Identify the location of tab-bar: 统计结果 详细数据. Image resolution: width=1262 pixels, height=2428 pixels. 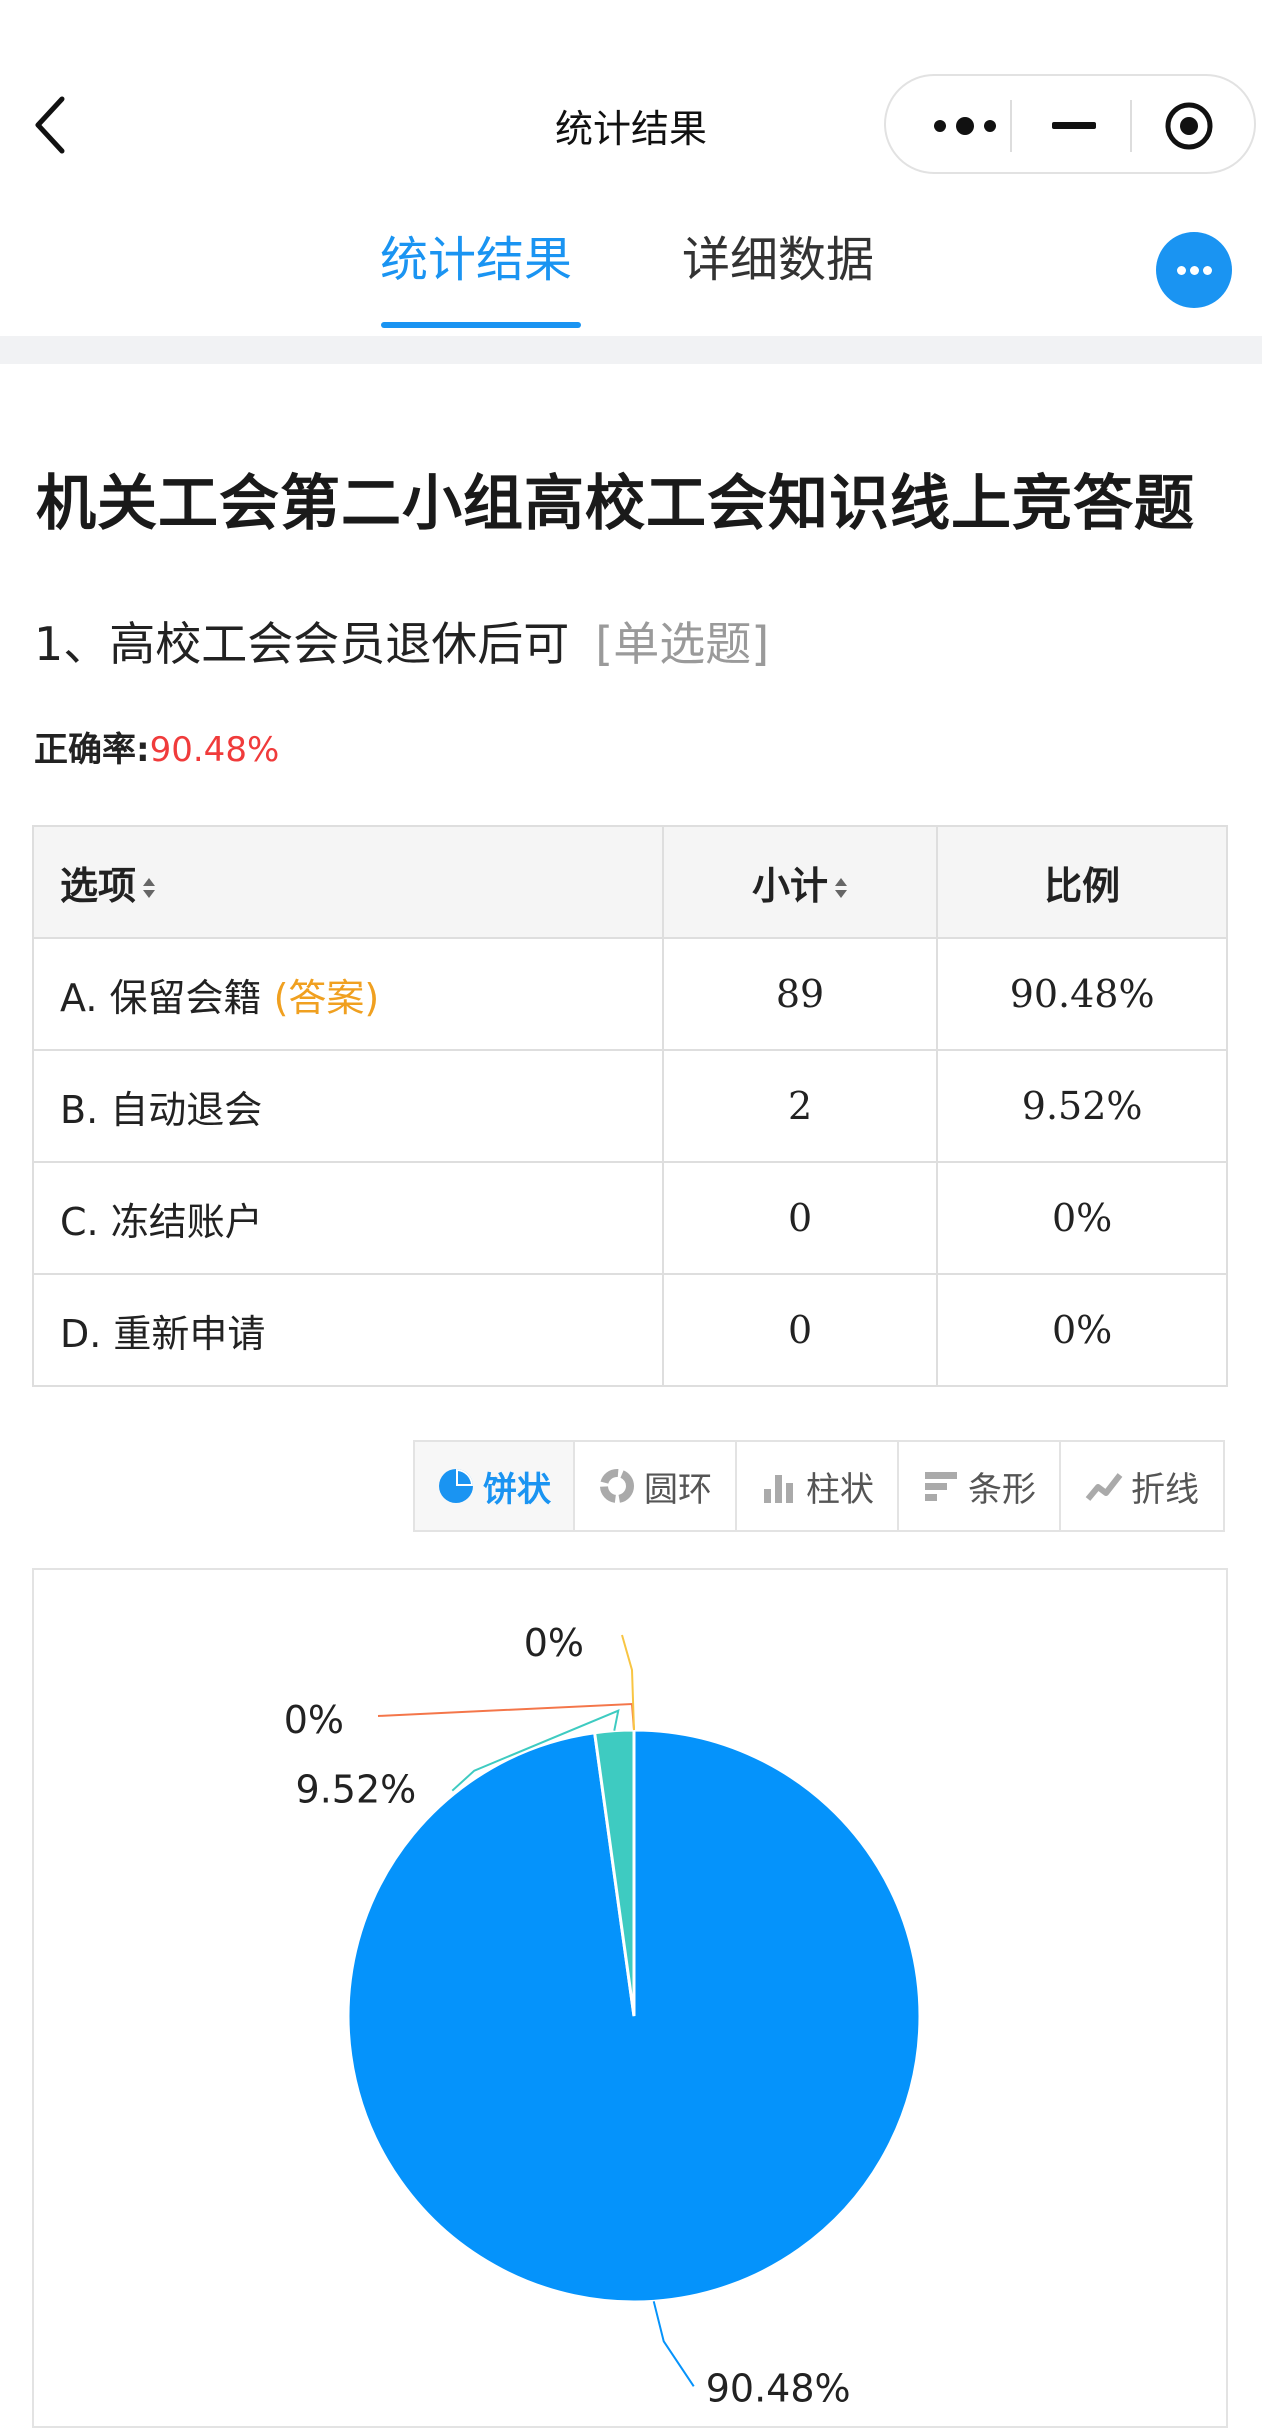
(631, 262).